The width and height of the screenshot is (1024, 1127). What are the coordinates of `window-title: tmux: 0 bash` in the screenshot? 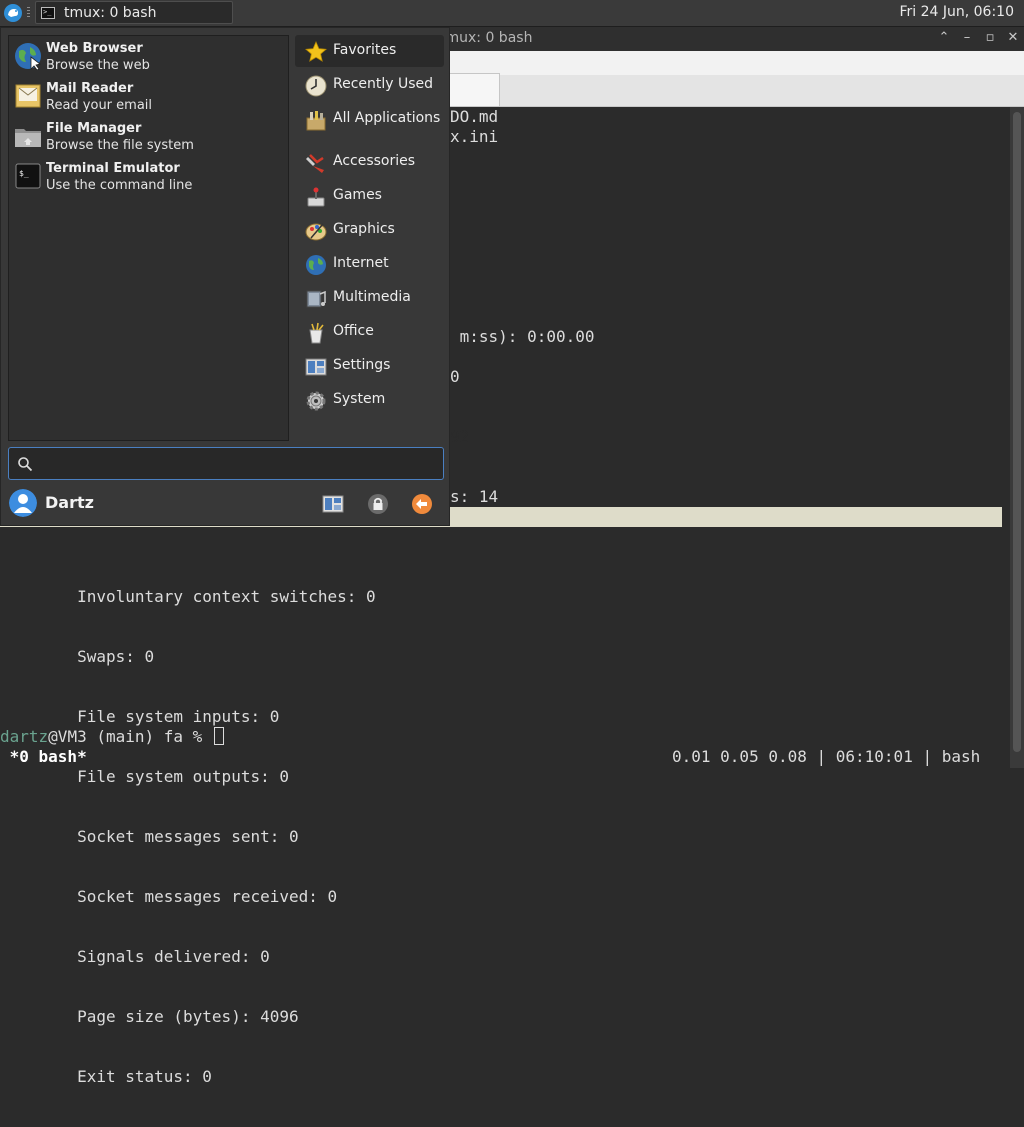 It's located at (486, 38).